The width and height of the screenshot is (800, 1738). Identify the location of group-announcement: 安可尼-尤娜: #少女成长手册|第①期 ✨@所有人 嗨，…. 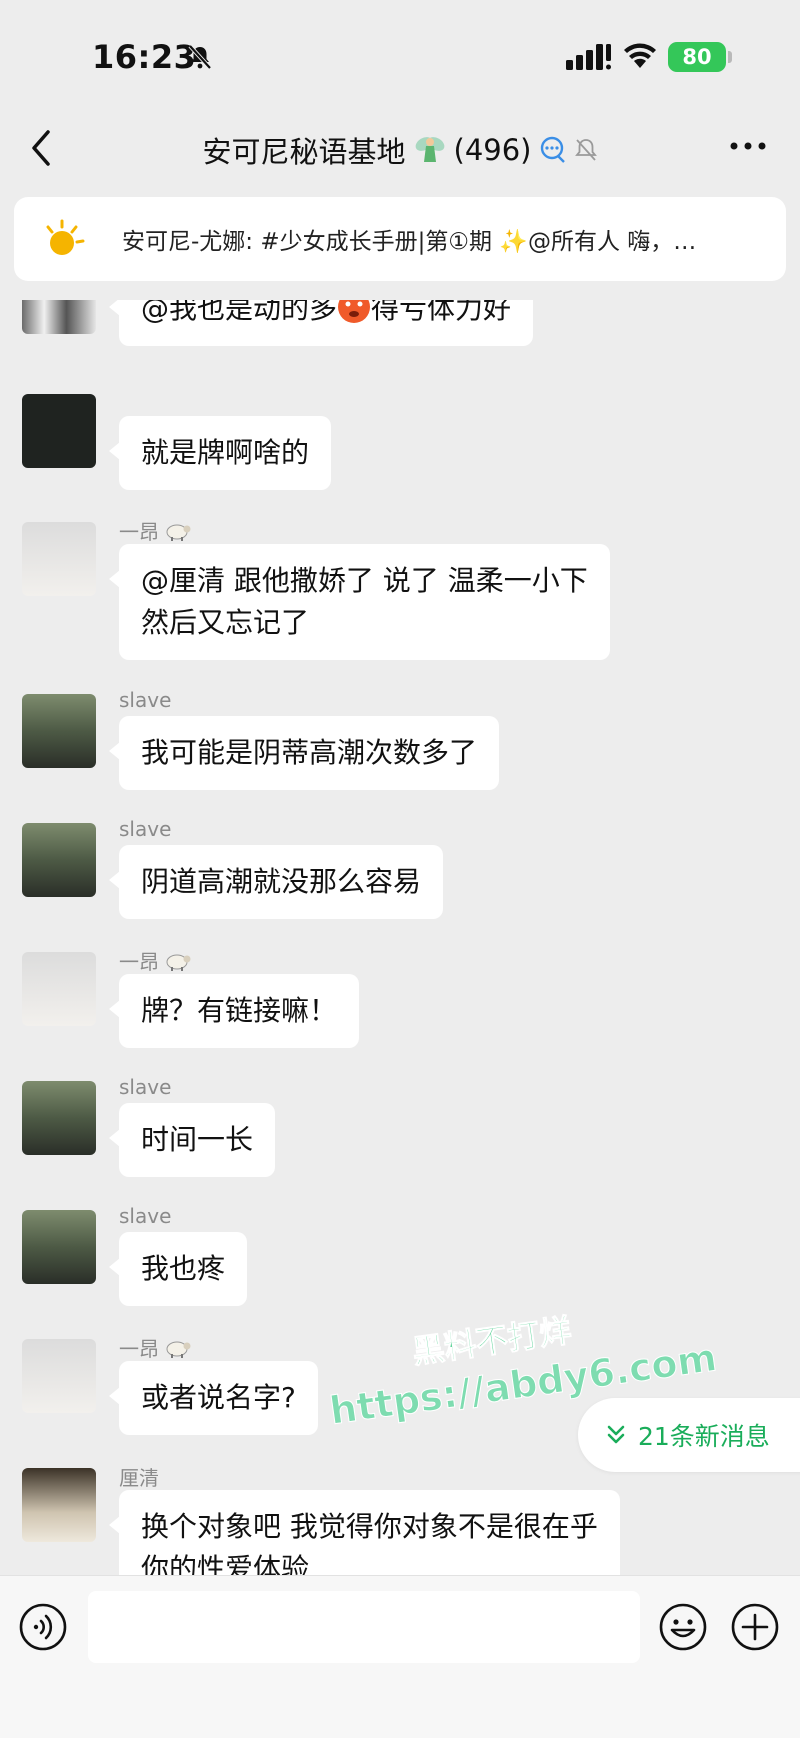
(400, 239).